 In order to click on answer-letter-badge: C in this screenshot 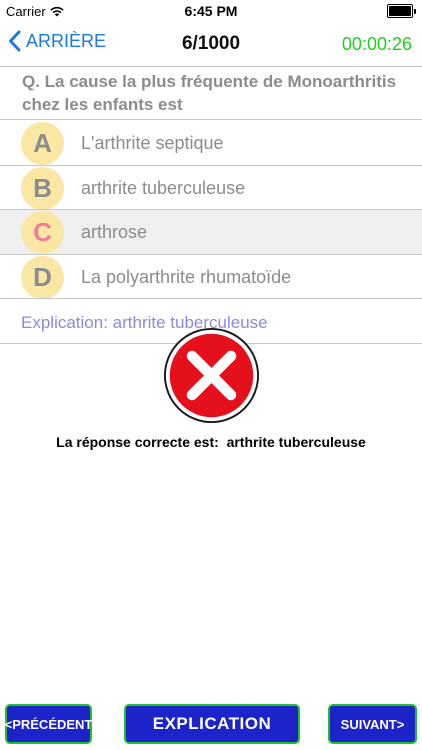, I will do `click(42, 232)`.